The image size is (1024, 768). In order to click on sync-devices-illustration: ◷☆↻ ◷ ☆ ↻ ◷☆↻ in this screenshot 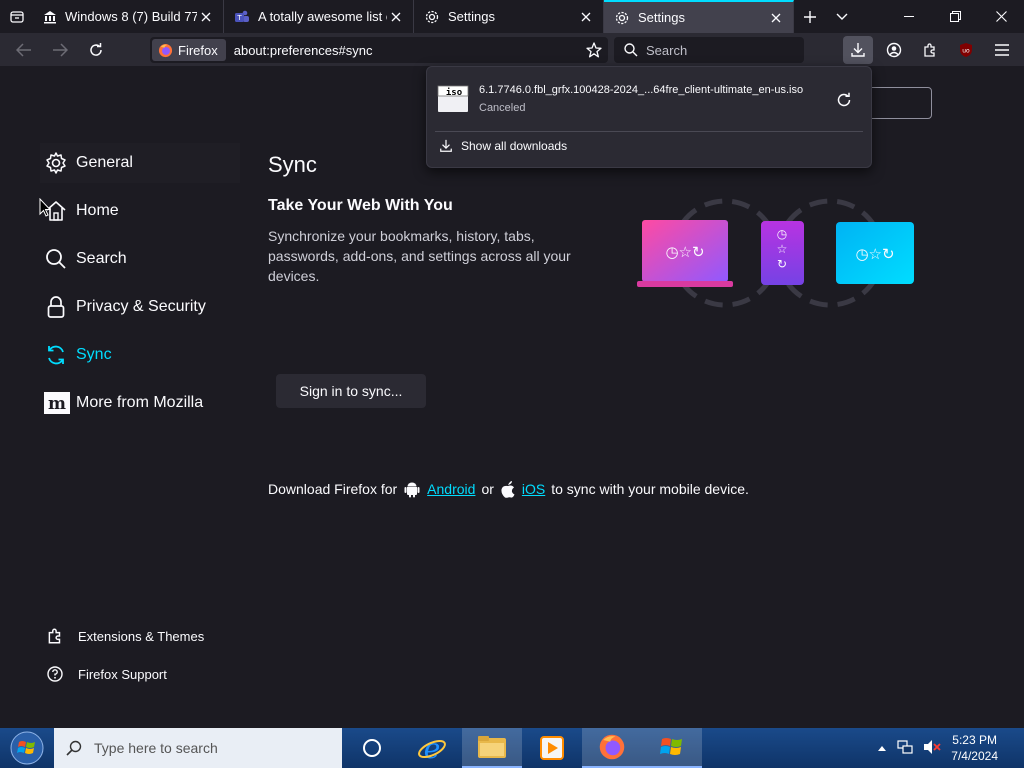, I will do `click(775, 253)`.